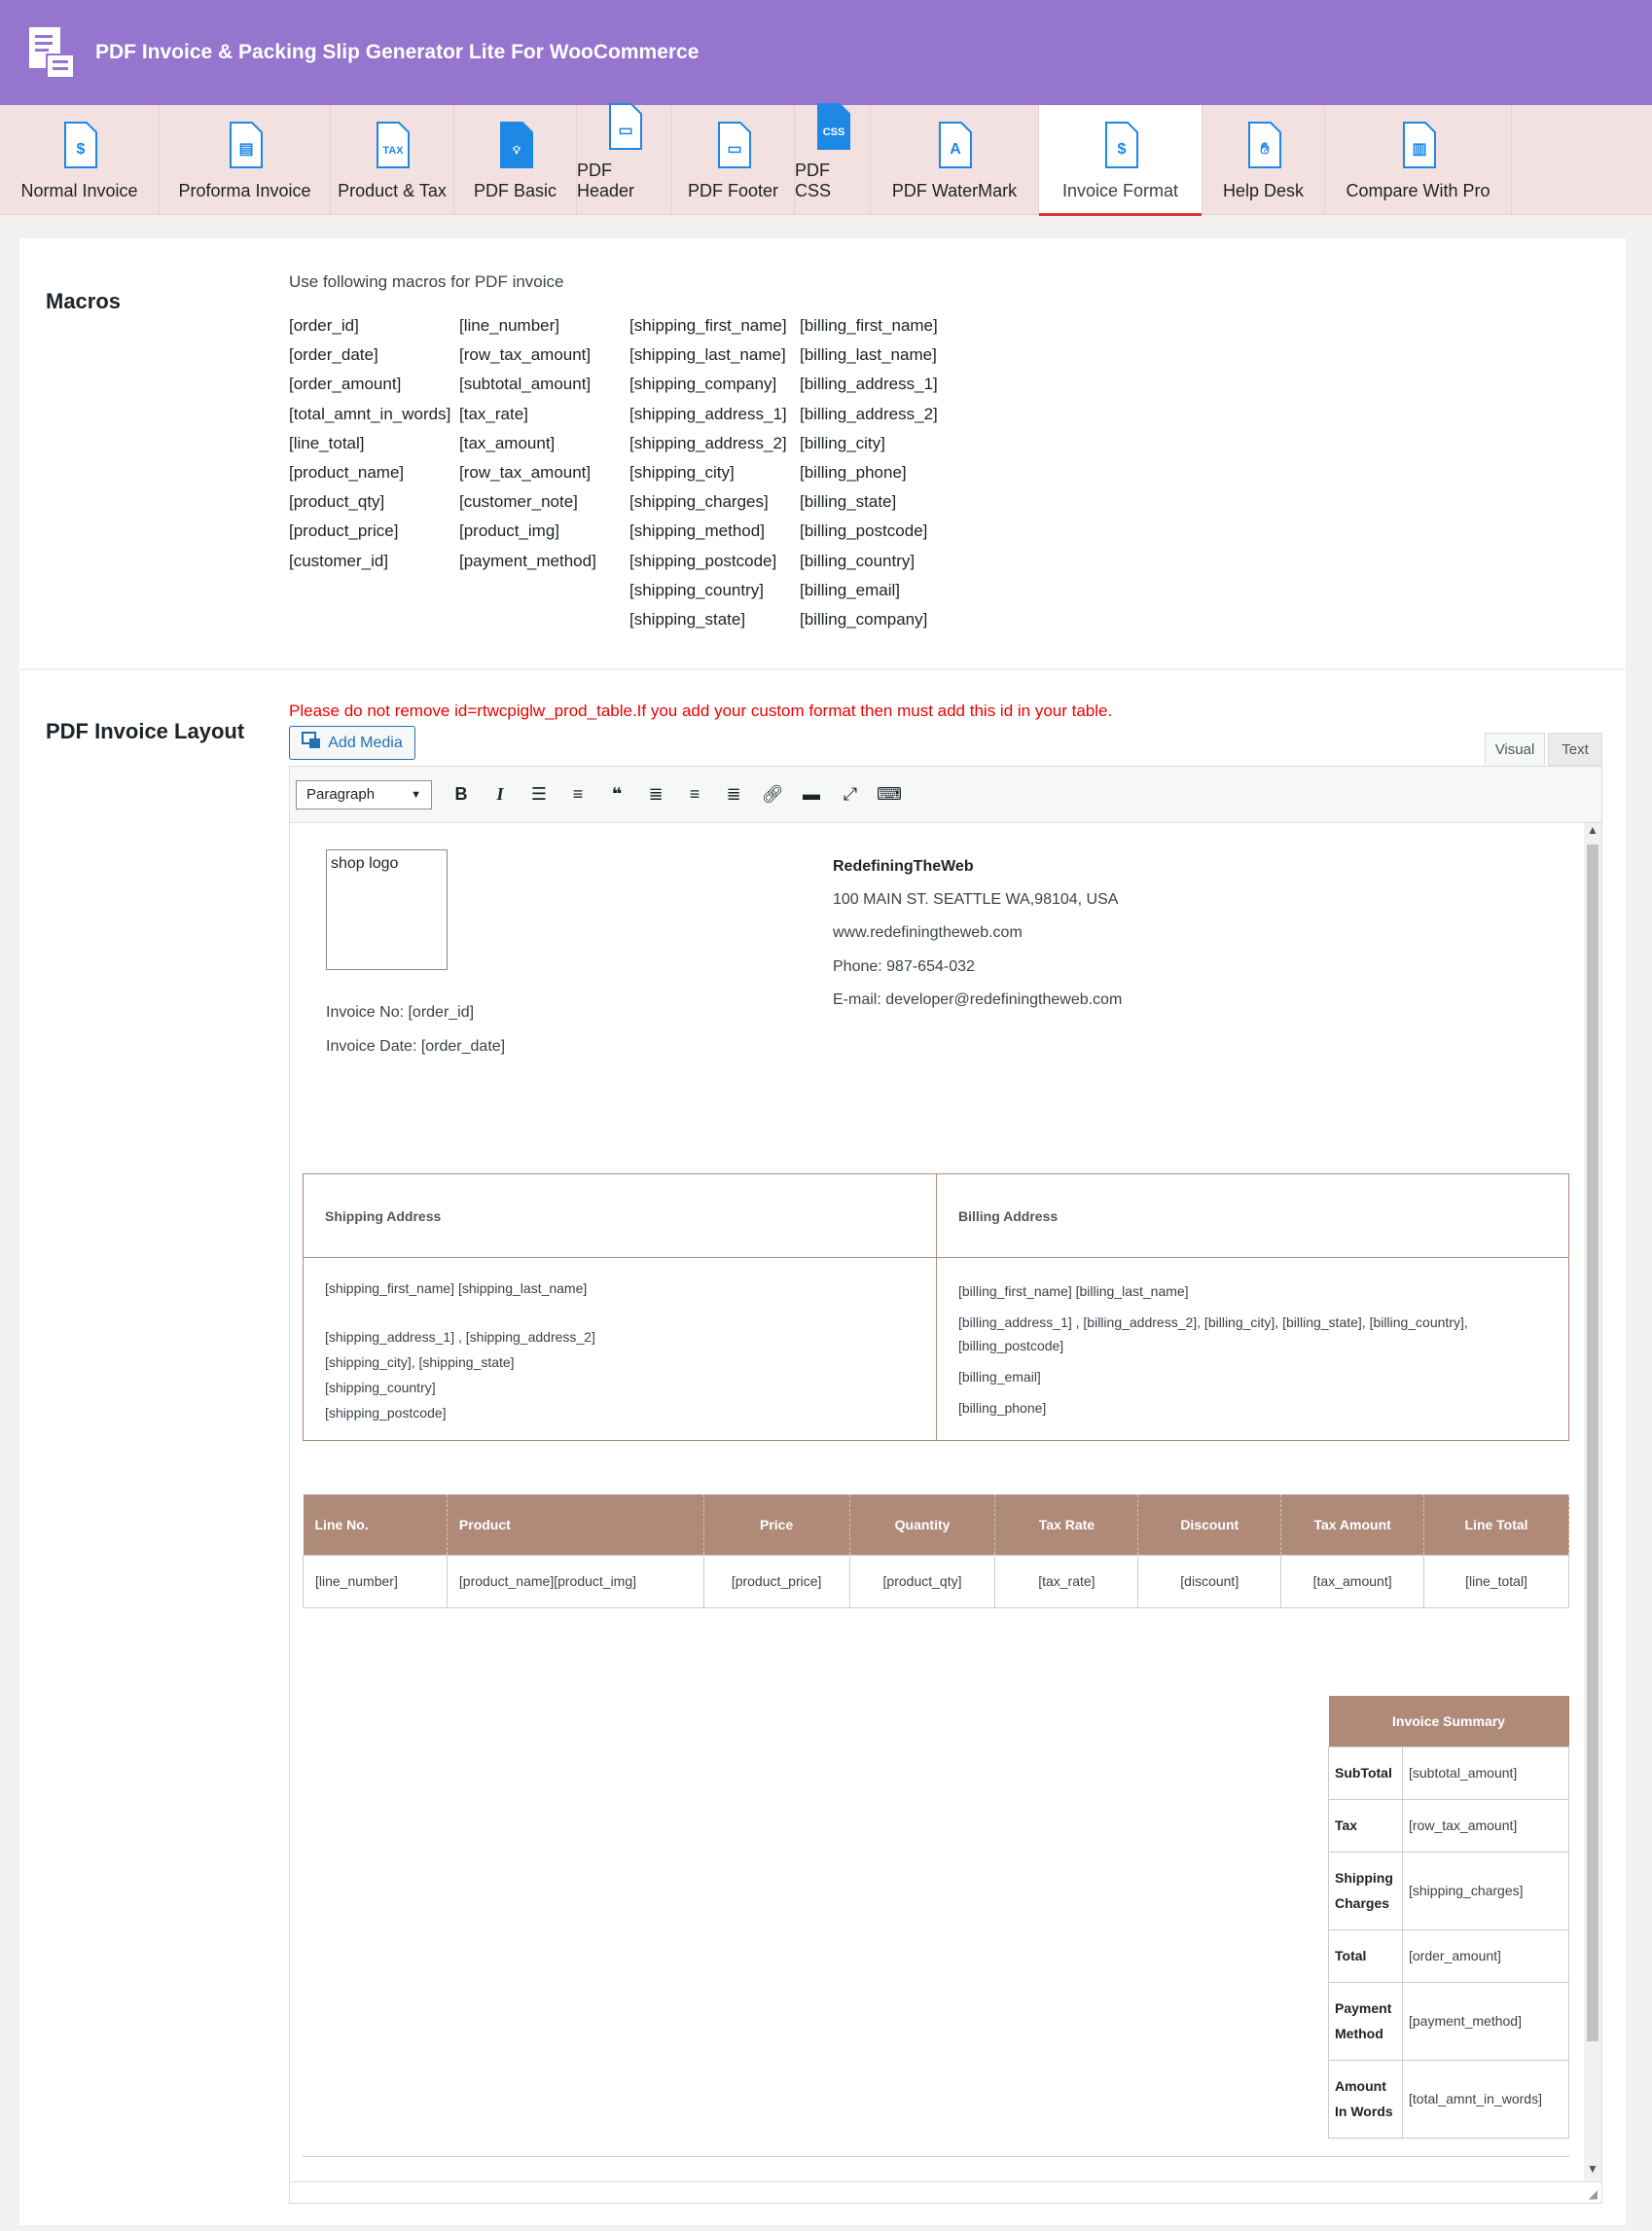 This screenshot has height=2231, width=1652. I want to click on macro-item: [billing_state], so click(848, 502).